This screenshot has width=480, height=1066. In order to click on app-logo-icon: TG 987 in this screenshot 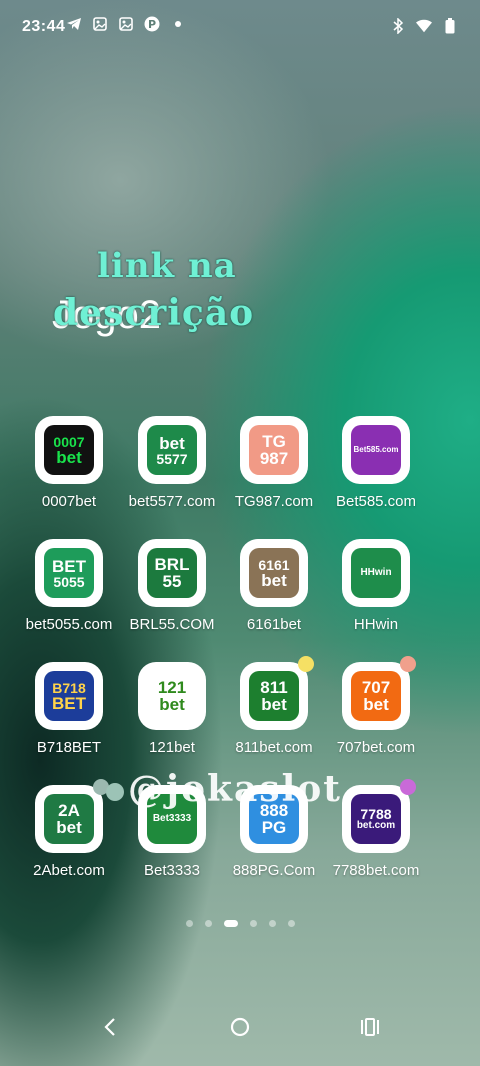, I will do `click(274, 450)`.